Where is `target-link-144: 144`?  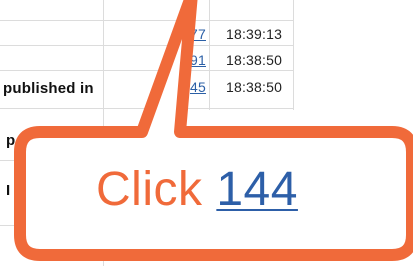 target-link-144: 144 is located at coordinates (257, 189).